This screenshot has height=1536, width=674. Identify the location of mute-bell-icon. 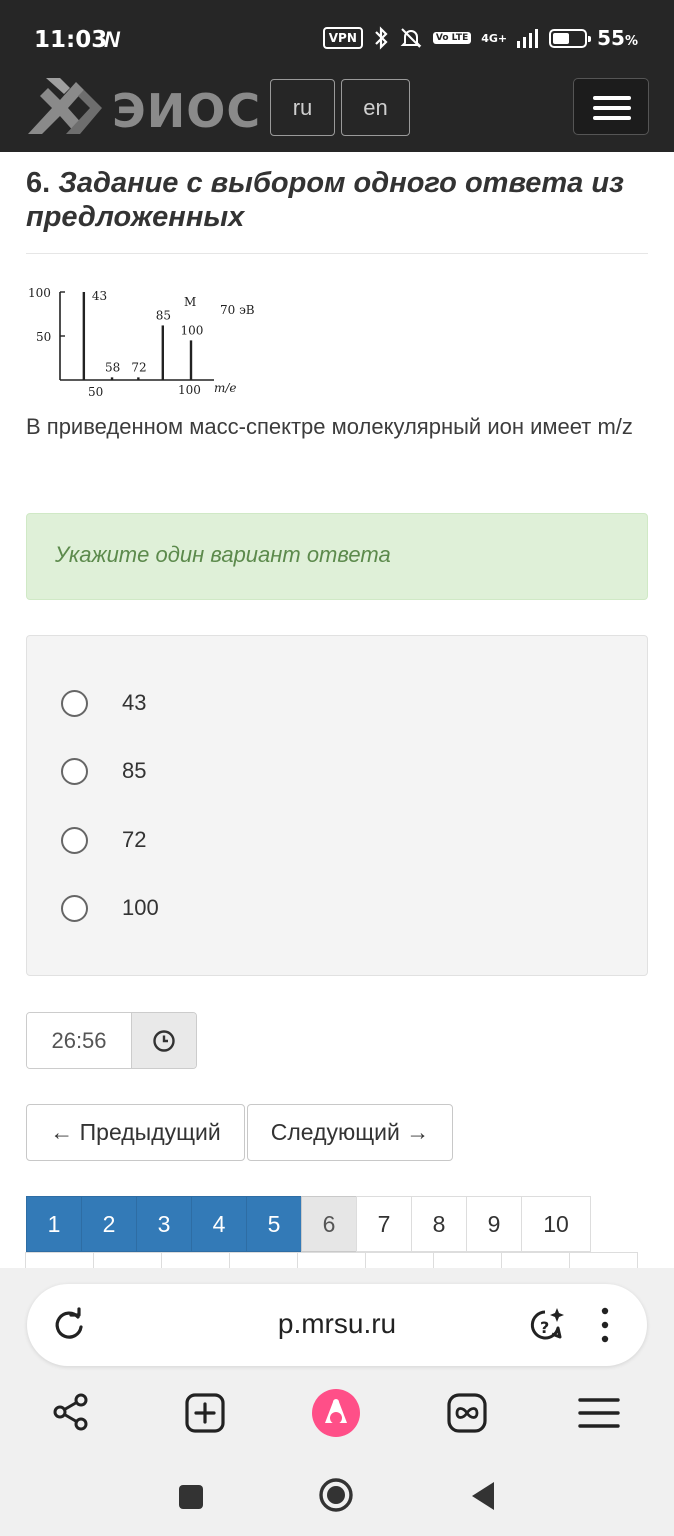
(411, 38).